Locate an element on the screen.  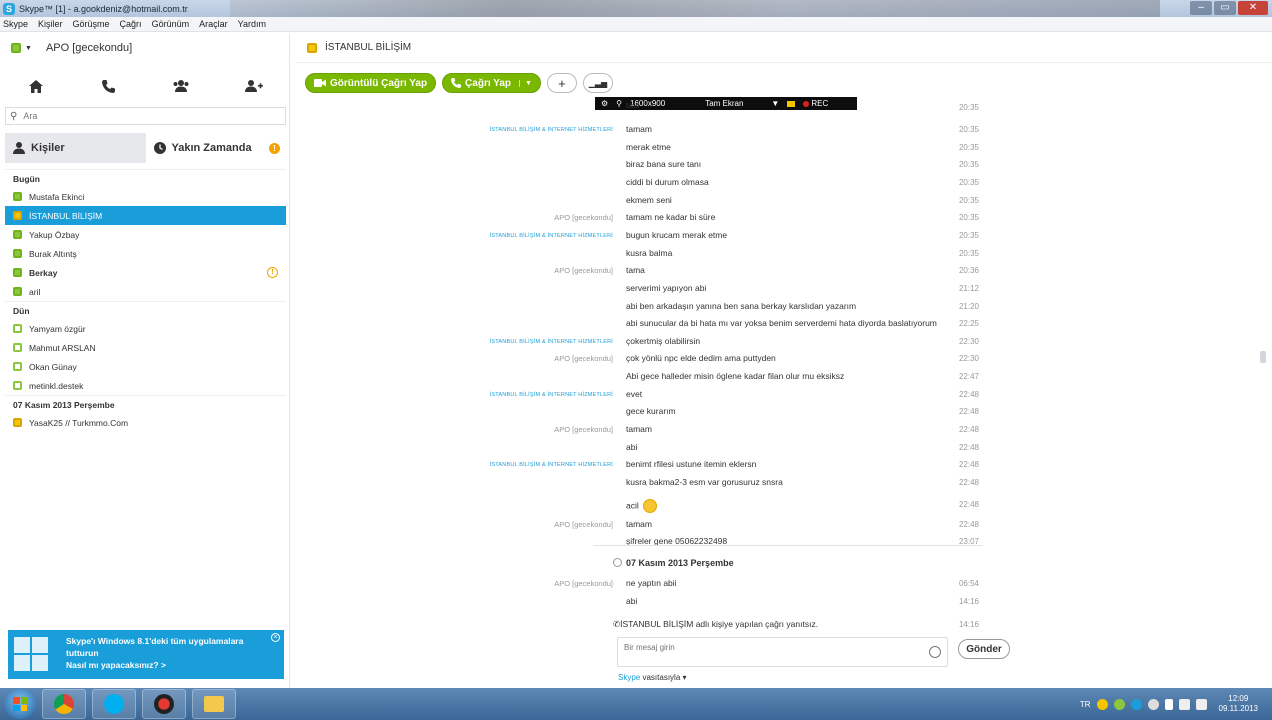
scrollbar-thumb is located at coordinates (1263, 357).